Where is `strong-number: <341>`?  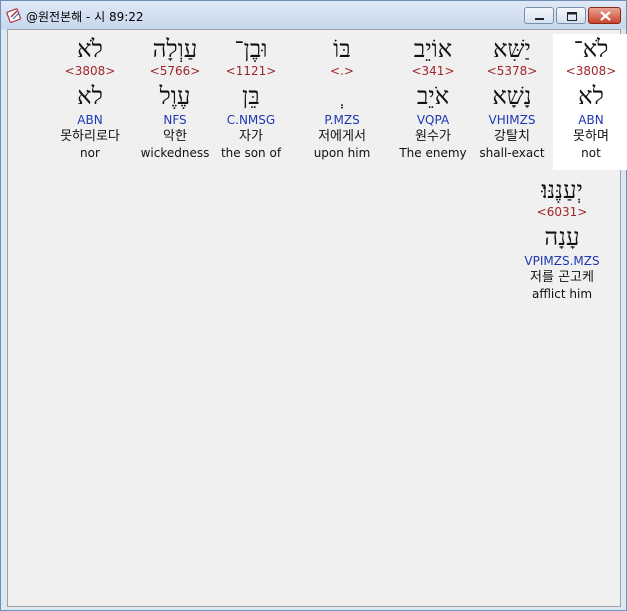
strong-number: <341> is located at coordinates (433, 71).